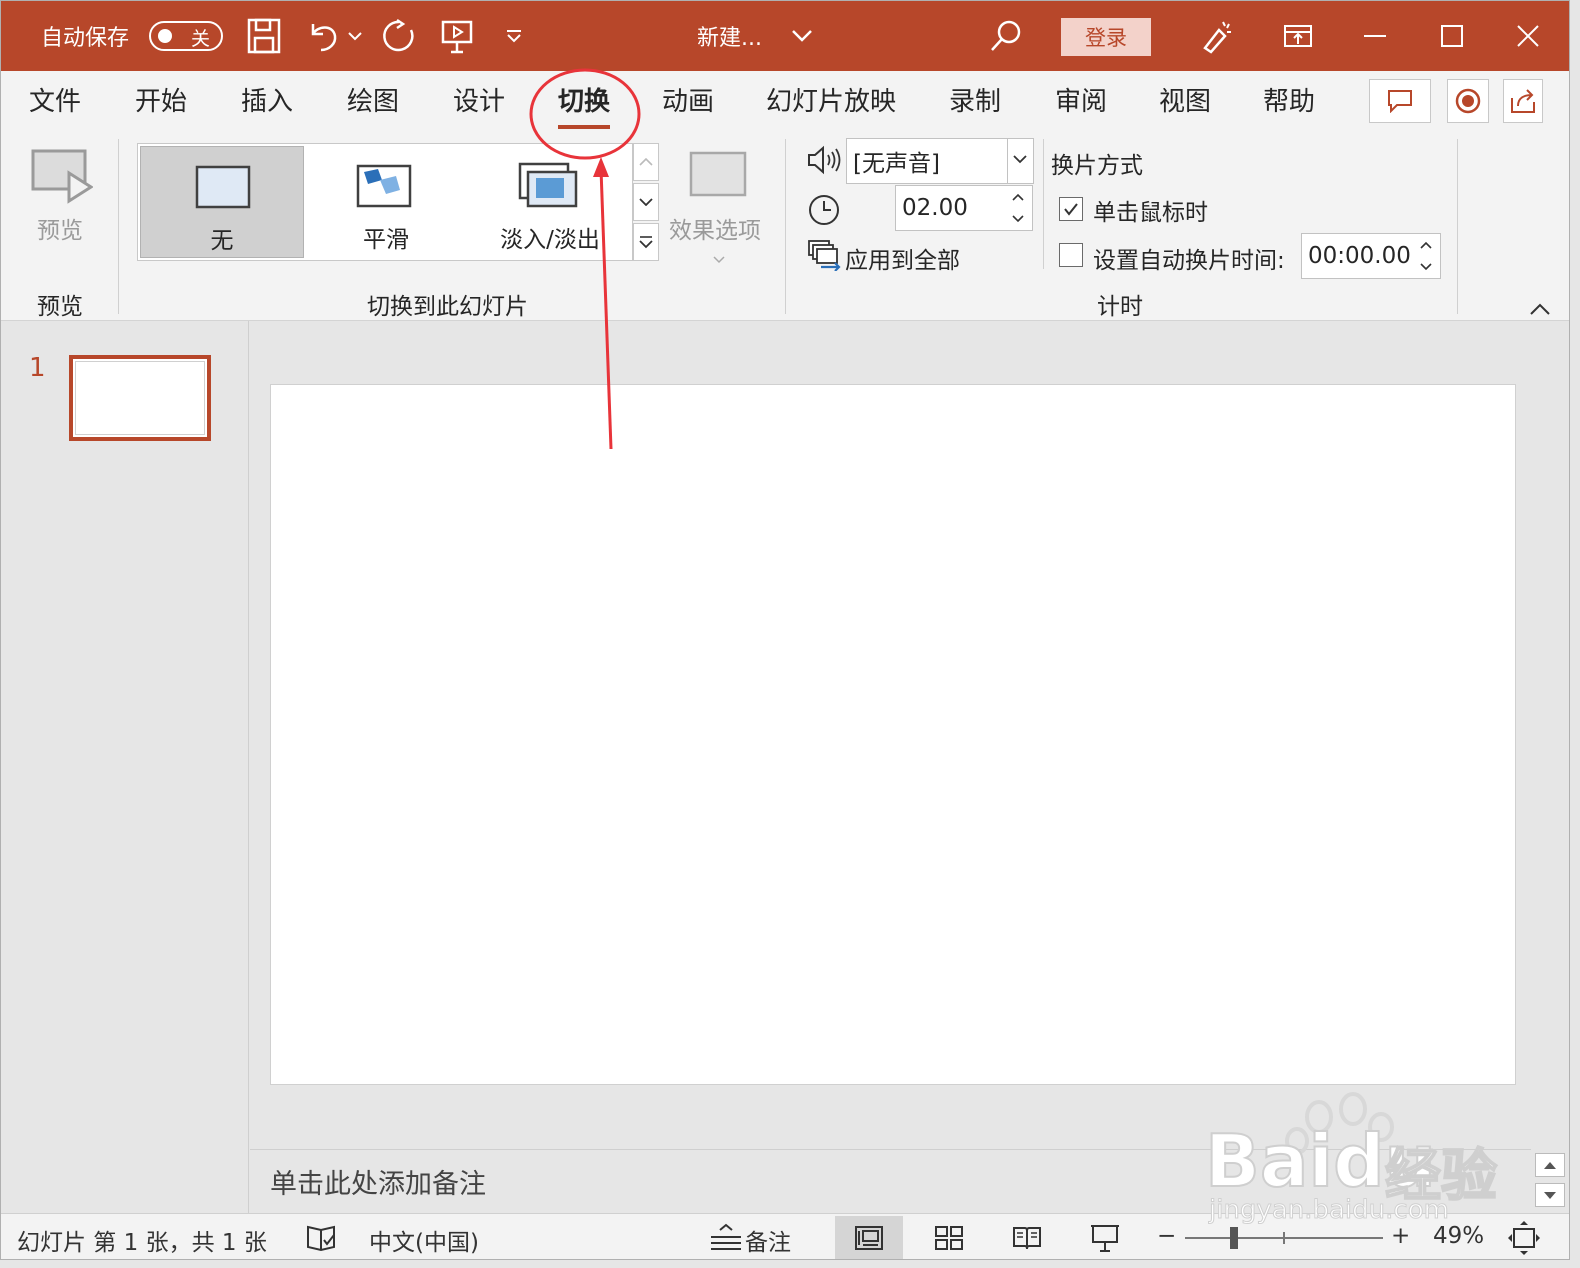 The height and width of the screenshot is (1268, 1580). What do you see at coordinates (768, 1240) in the screenshot?
I see `notes-button: 备注` at bounding box center [768, 1240].